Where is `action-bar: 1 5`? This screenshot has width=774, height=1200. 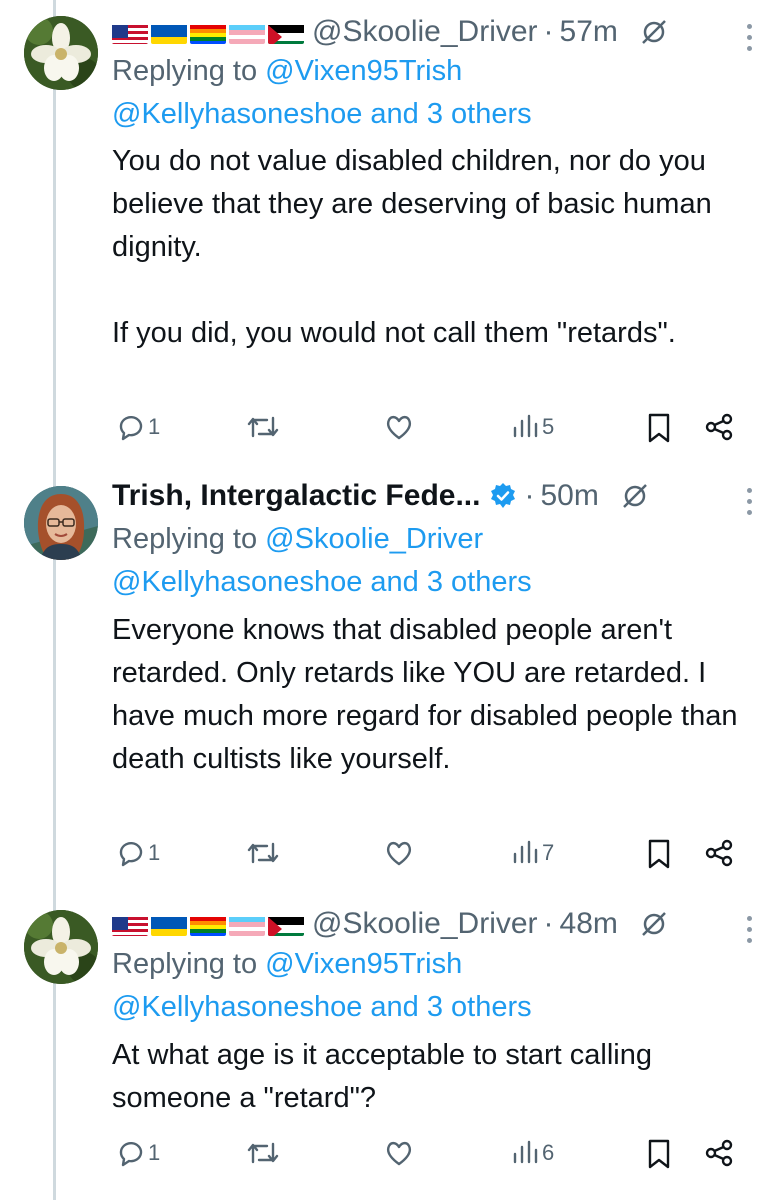
action-bar: 1 5 is located at coordinates (387, 432).